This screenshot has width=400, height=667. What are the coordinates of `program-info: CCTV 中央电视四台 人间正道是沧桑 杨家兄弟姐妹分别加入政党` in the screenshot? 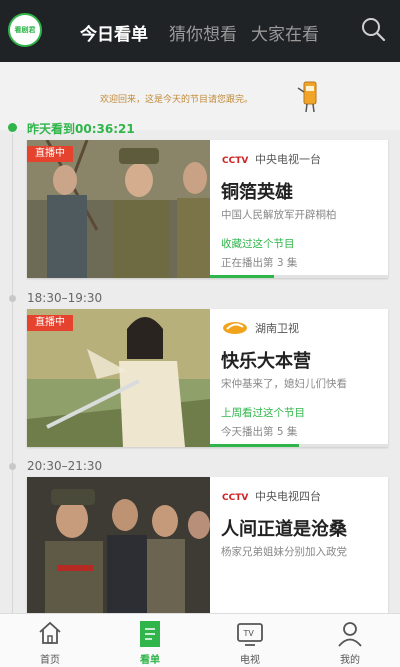 It's located at (302, 546).